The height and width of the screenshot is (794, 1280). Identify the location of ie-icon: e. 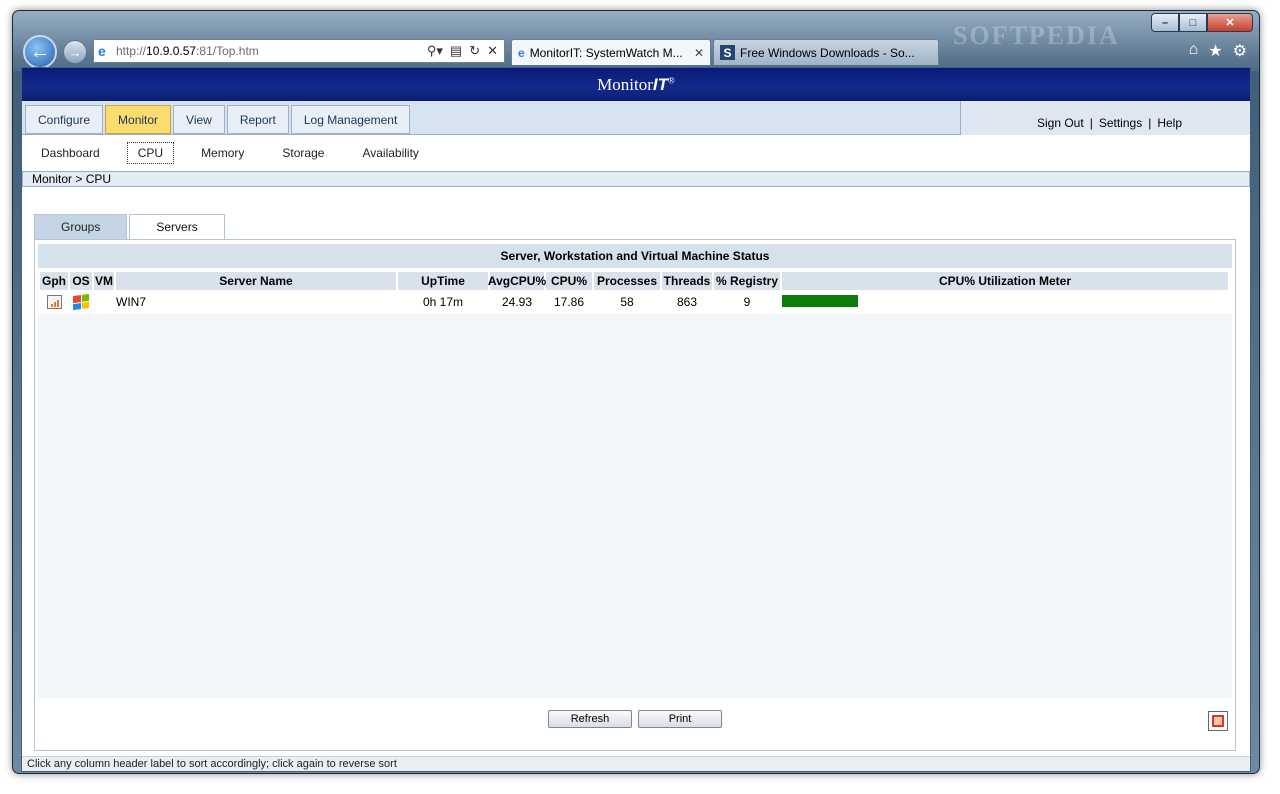
(102, 51).